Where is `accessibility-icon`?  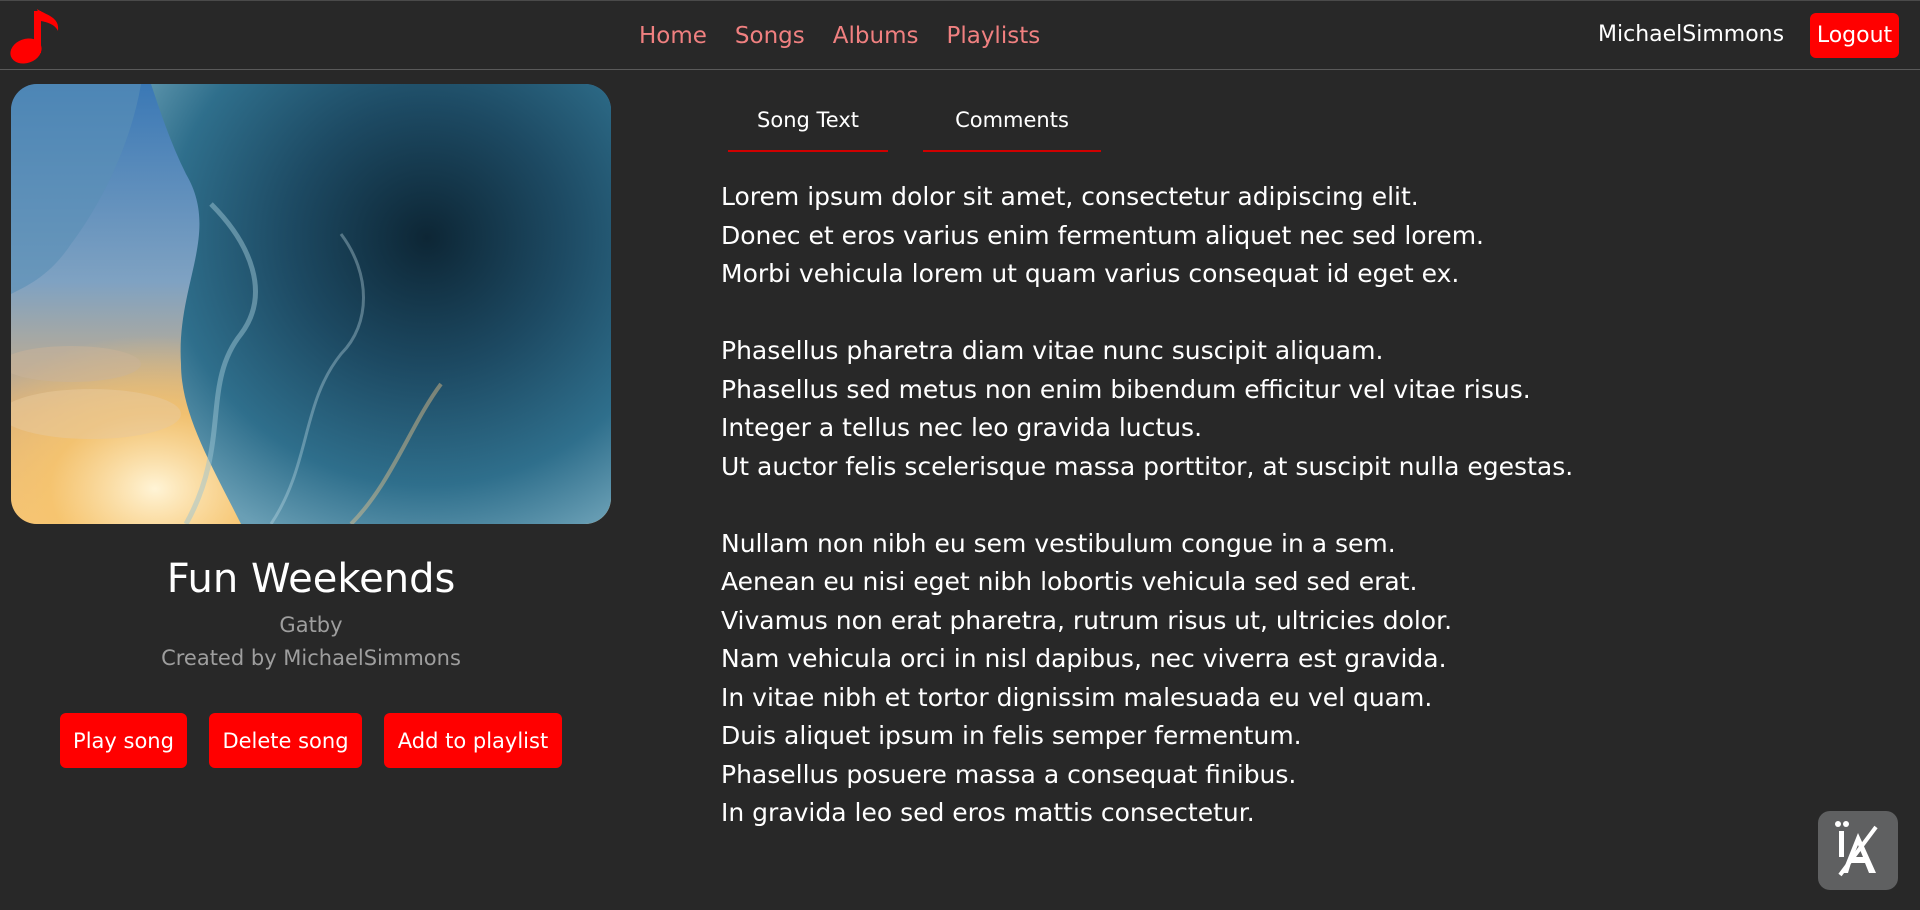
accessibility-icon is located at coordinates (1858, 850).